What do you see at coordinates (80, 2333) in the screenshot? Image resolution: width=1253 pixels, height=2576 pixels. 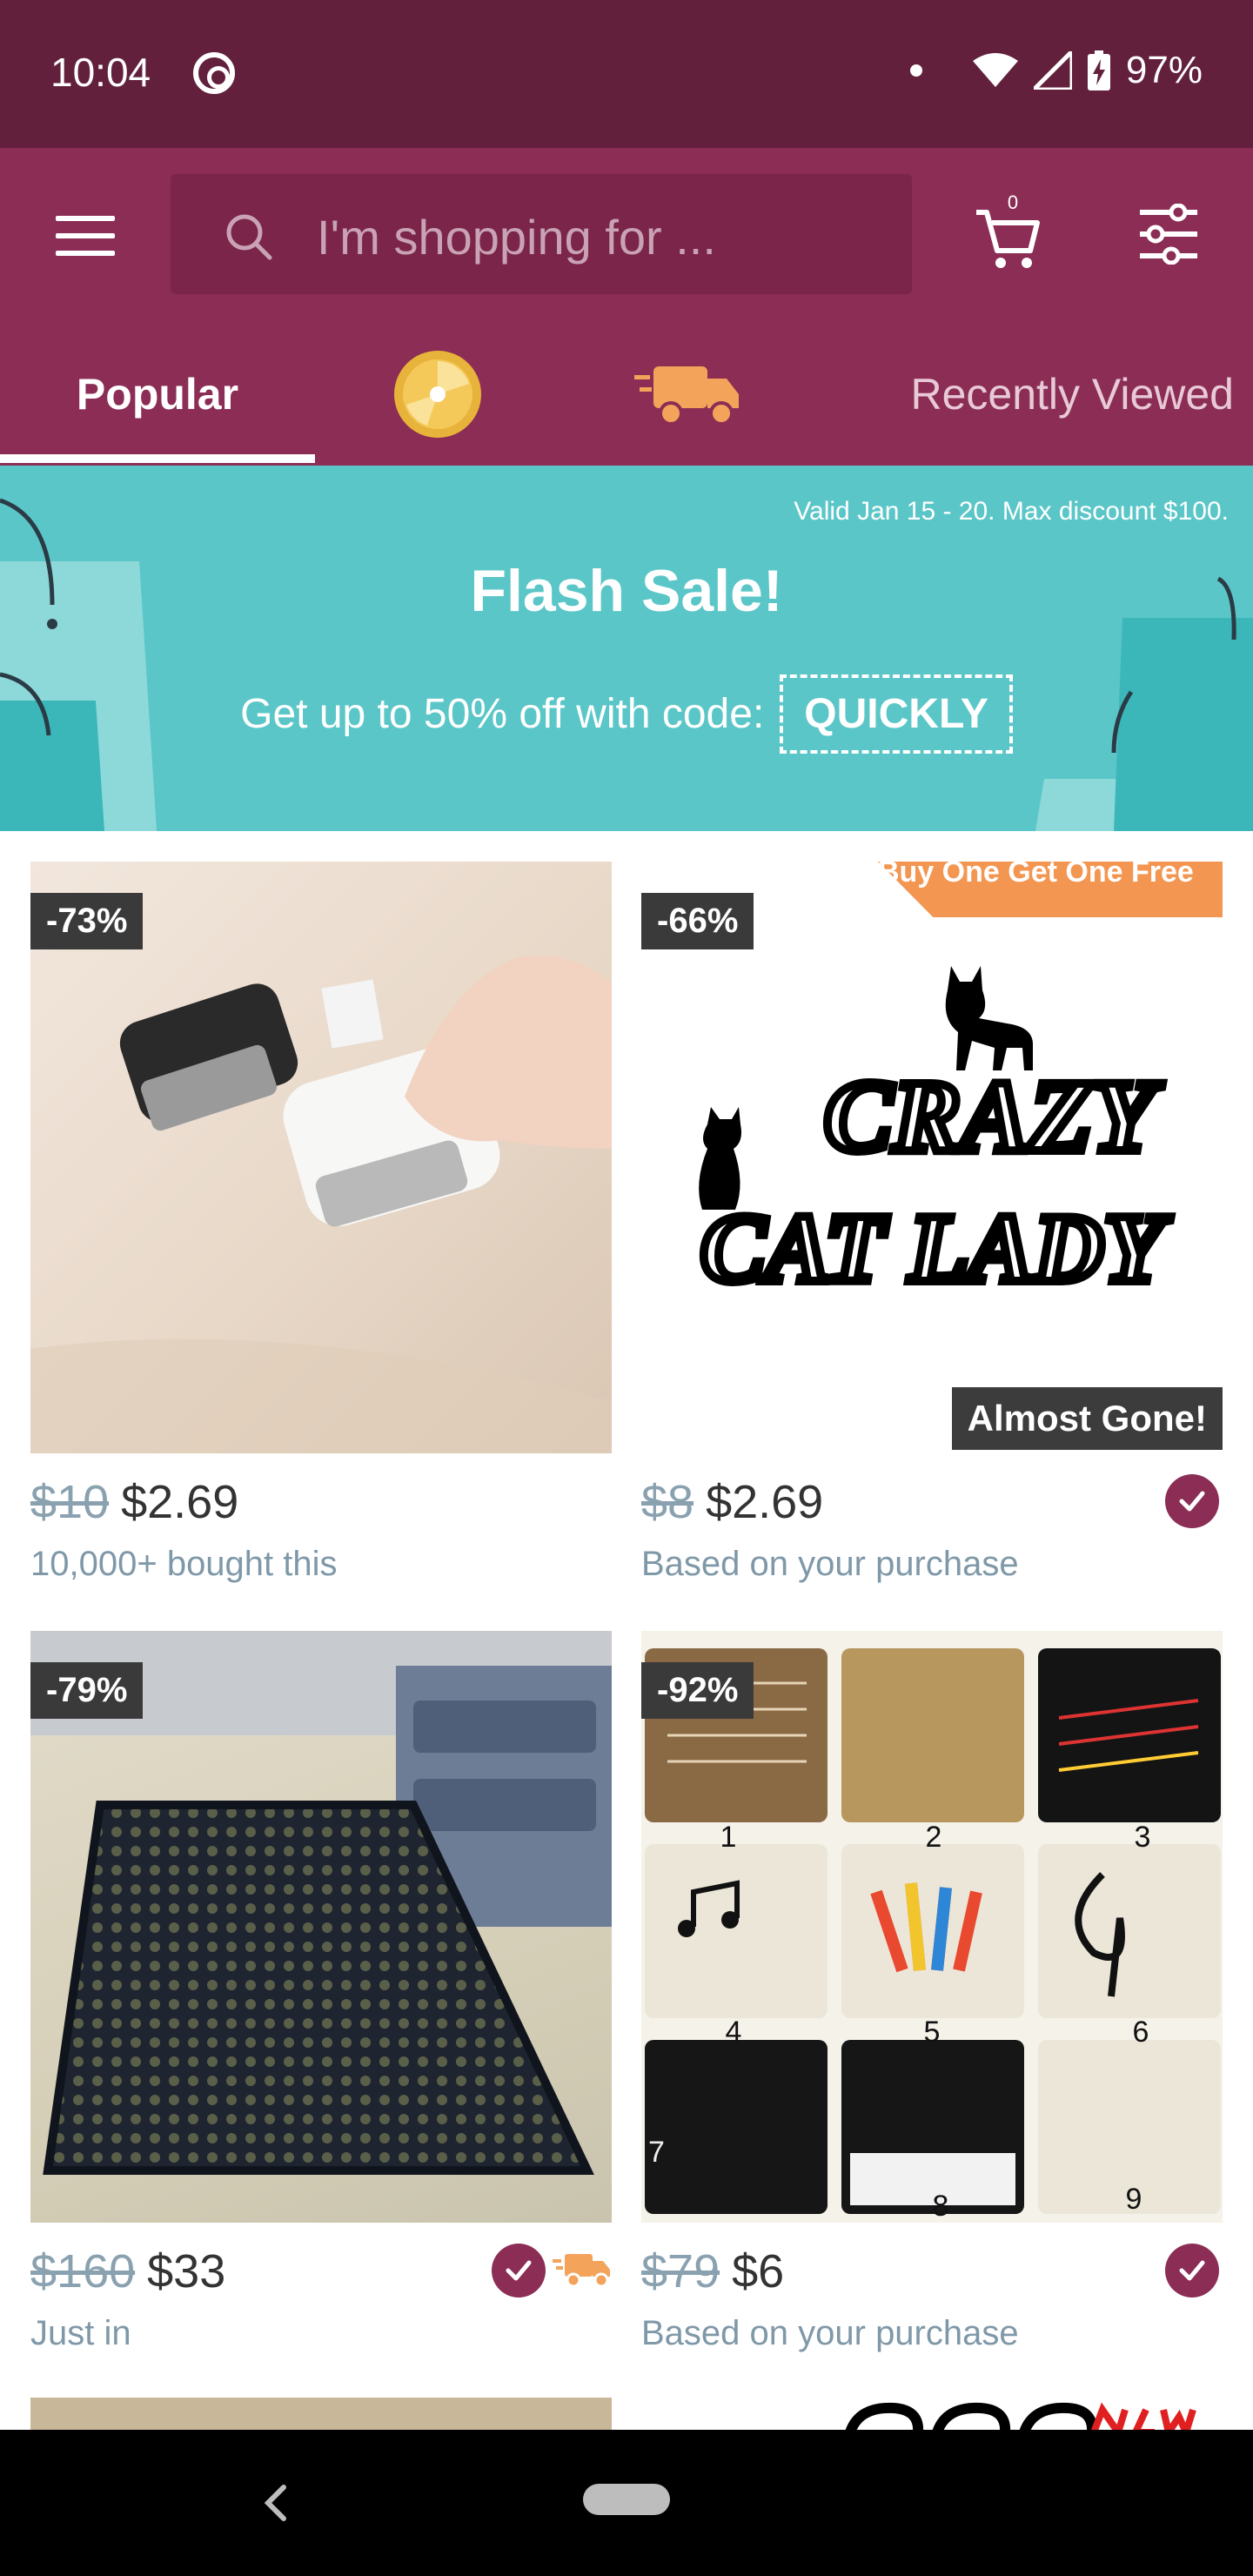 I see `product-note: Just in` at bounding box center [80, 2333].